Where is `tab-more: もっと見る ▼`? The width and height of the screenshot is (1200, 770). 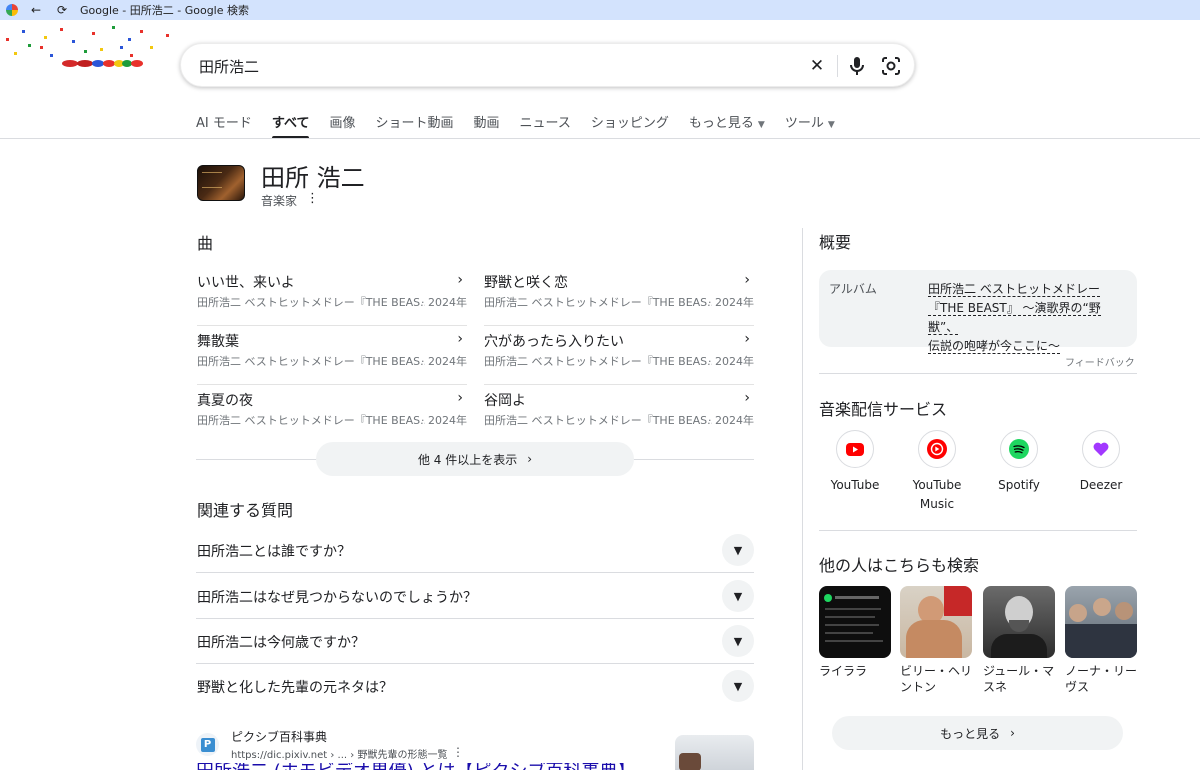 tab-more: もっと見る ▼ is located at coordinates (727, 124).